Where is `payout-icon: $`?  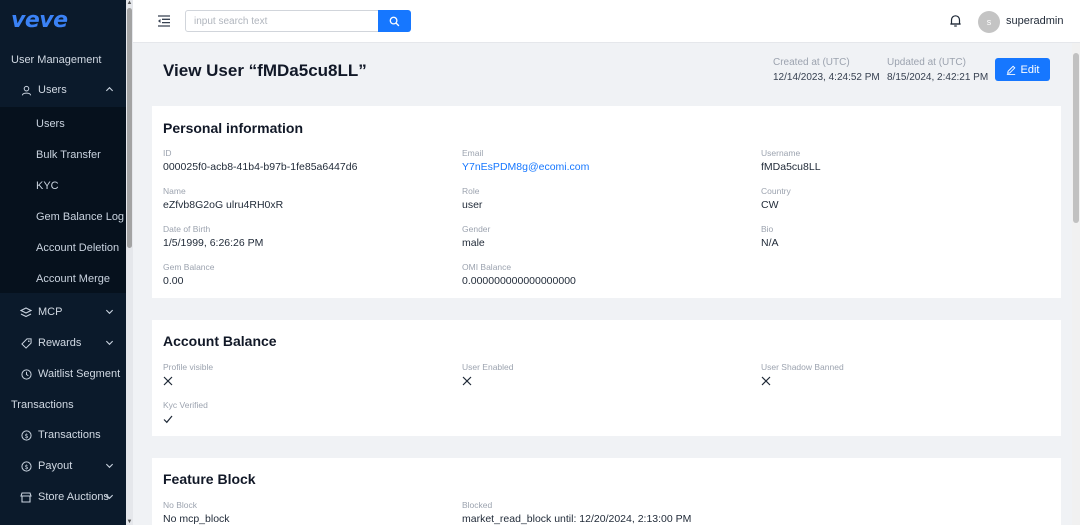
payout-icon: $ is located at coordinates (26, 466).